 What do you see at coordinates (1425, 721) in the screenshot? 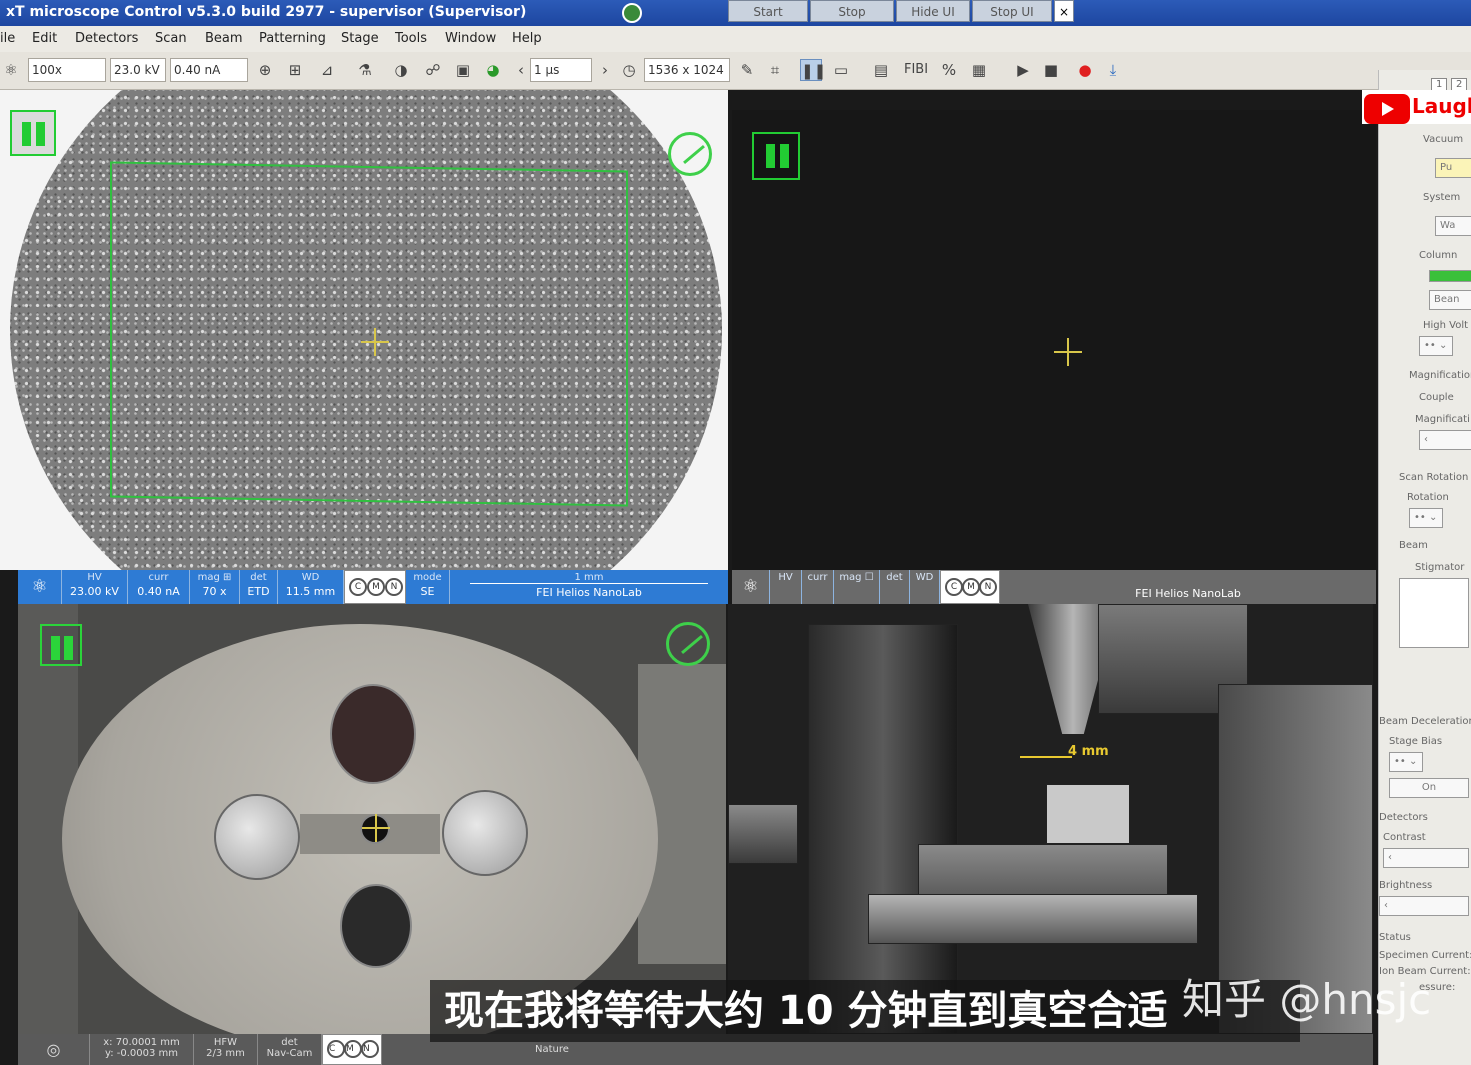
I see `beam-deceleration-label: Beam Deceleration` at bounding box center [1425, 721].